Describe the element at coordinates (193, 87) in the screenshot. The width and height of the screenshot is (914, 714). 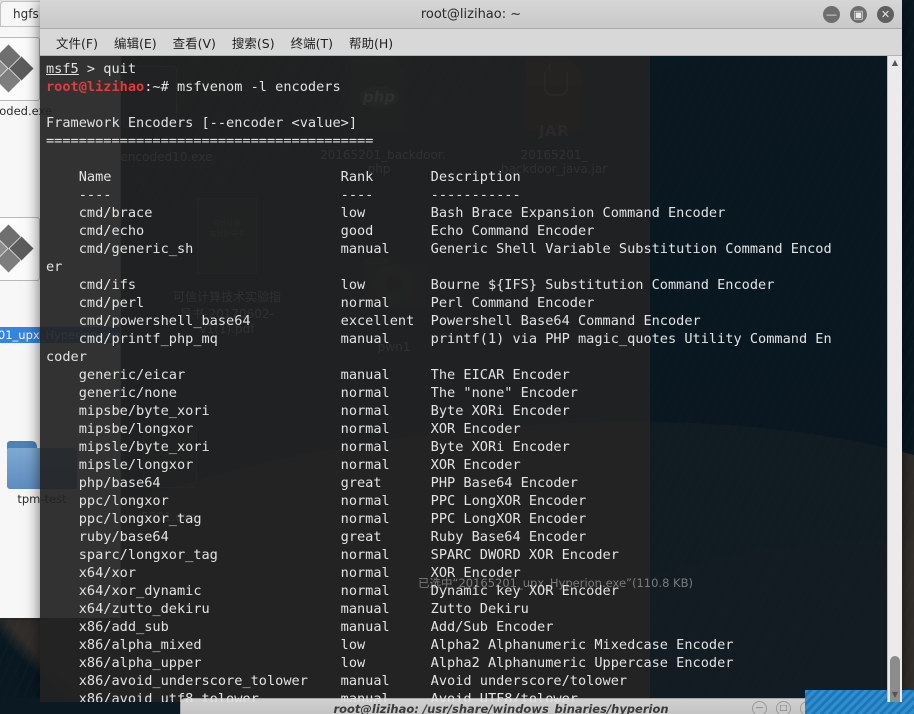
I see `terminal-line: root@lizihao:~# msfvenom -l encoders` at that location.